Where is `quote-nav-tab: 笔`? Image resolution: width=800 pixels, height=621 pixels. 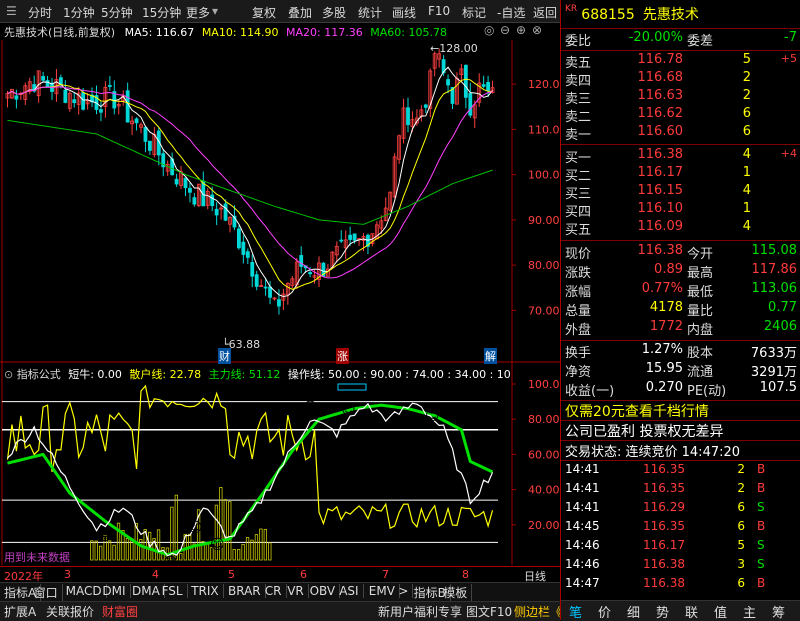
quote-nav-tab: 笔 is located at coordinates (575, 611).